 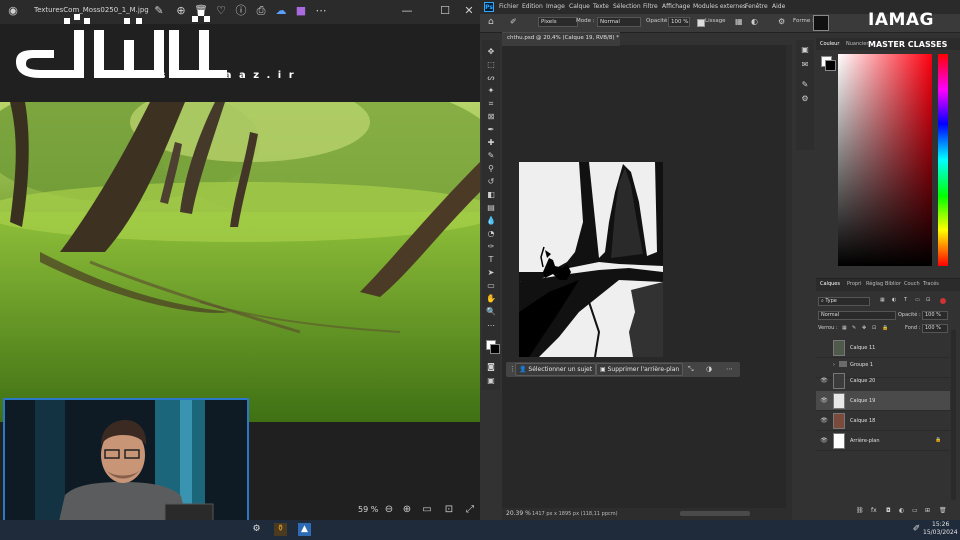 I want to click on move-tool-icon: ✥, so click(x=491, y=52).